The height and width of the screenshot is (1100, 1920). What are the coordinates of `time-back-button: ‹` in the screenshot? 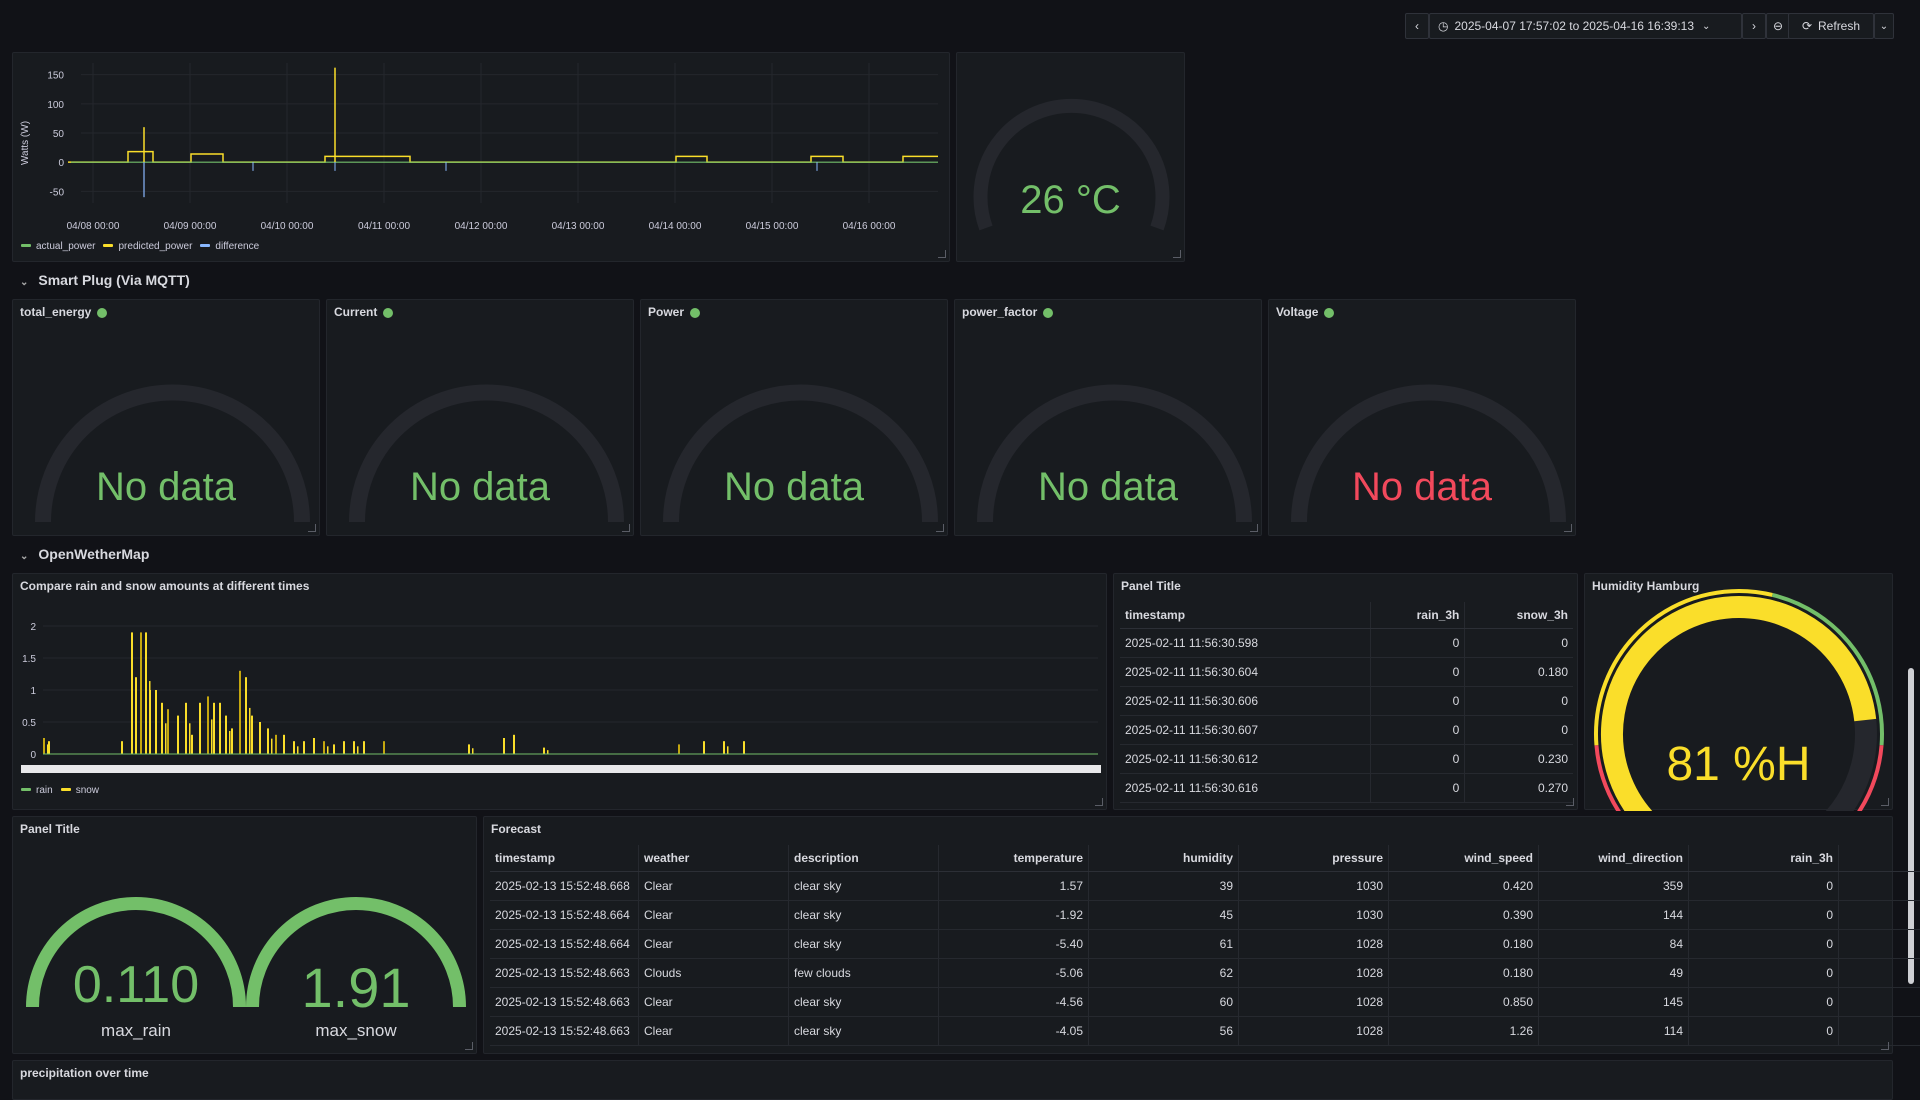 It's located at (1417, 26).